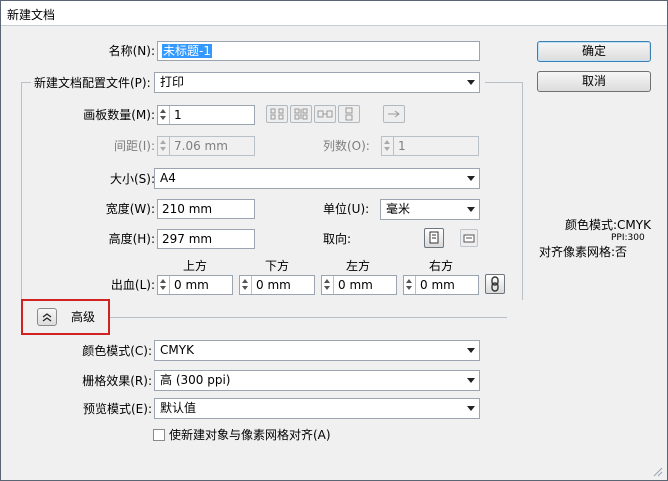  What do you see at coordinates (83, 317) in the screenshot?
I see `advanced-label: 高级` at bounding box center [83, 317].